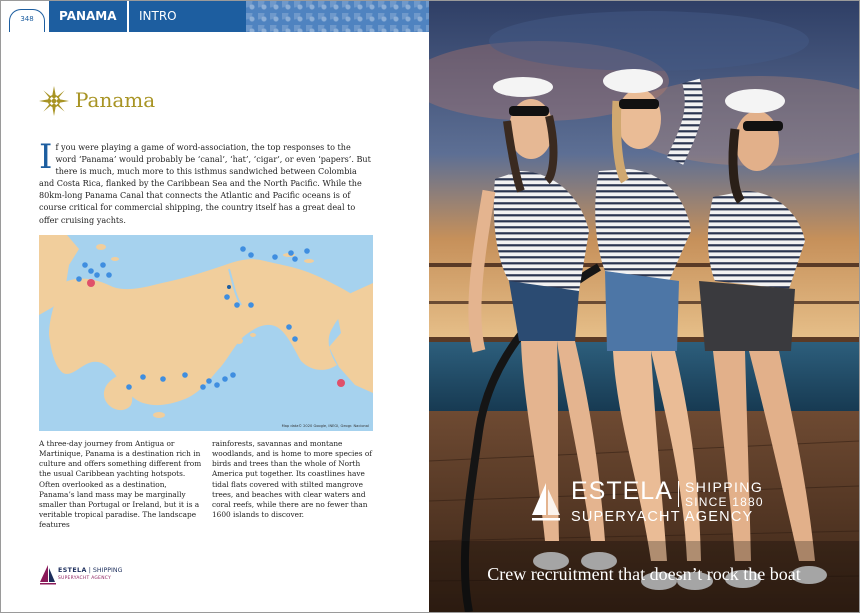  I want to click on subsection-label: INTRO, so click(187, 16).